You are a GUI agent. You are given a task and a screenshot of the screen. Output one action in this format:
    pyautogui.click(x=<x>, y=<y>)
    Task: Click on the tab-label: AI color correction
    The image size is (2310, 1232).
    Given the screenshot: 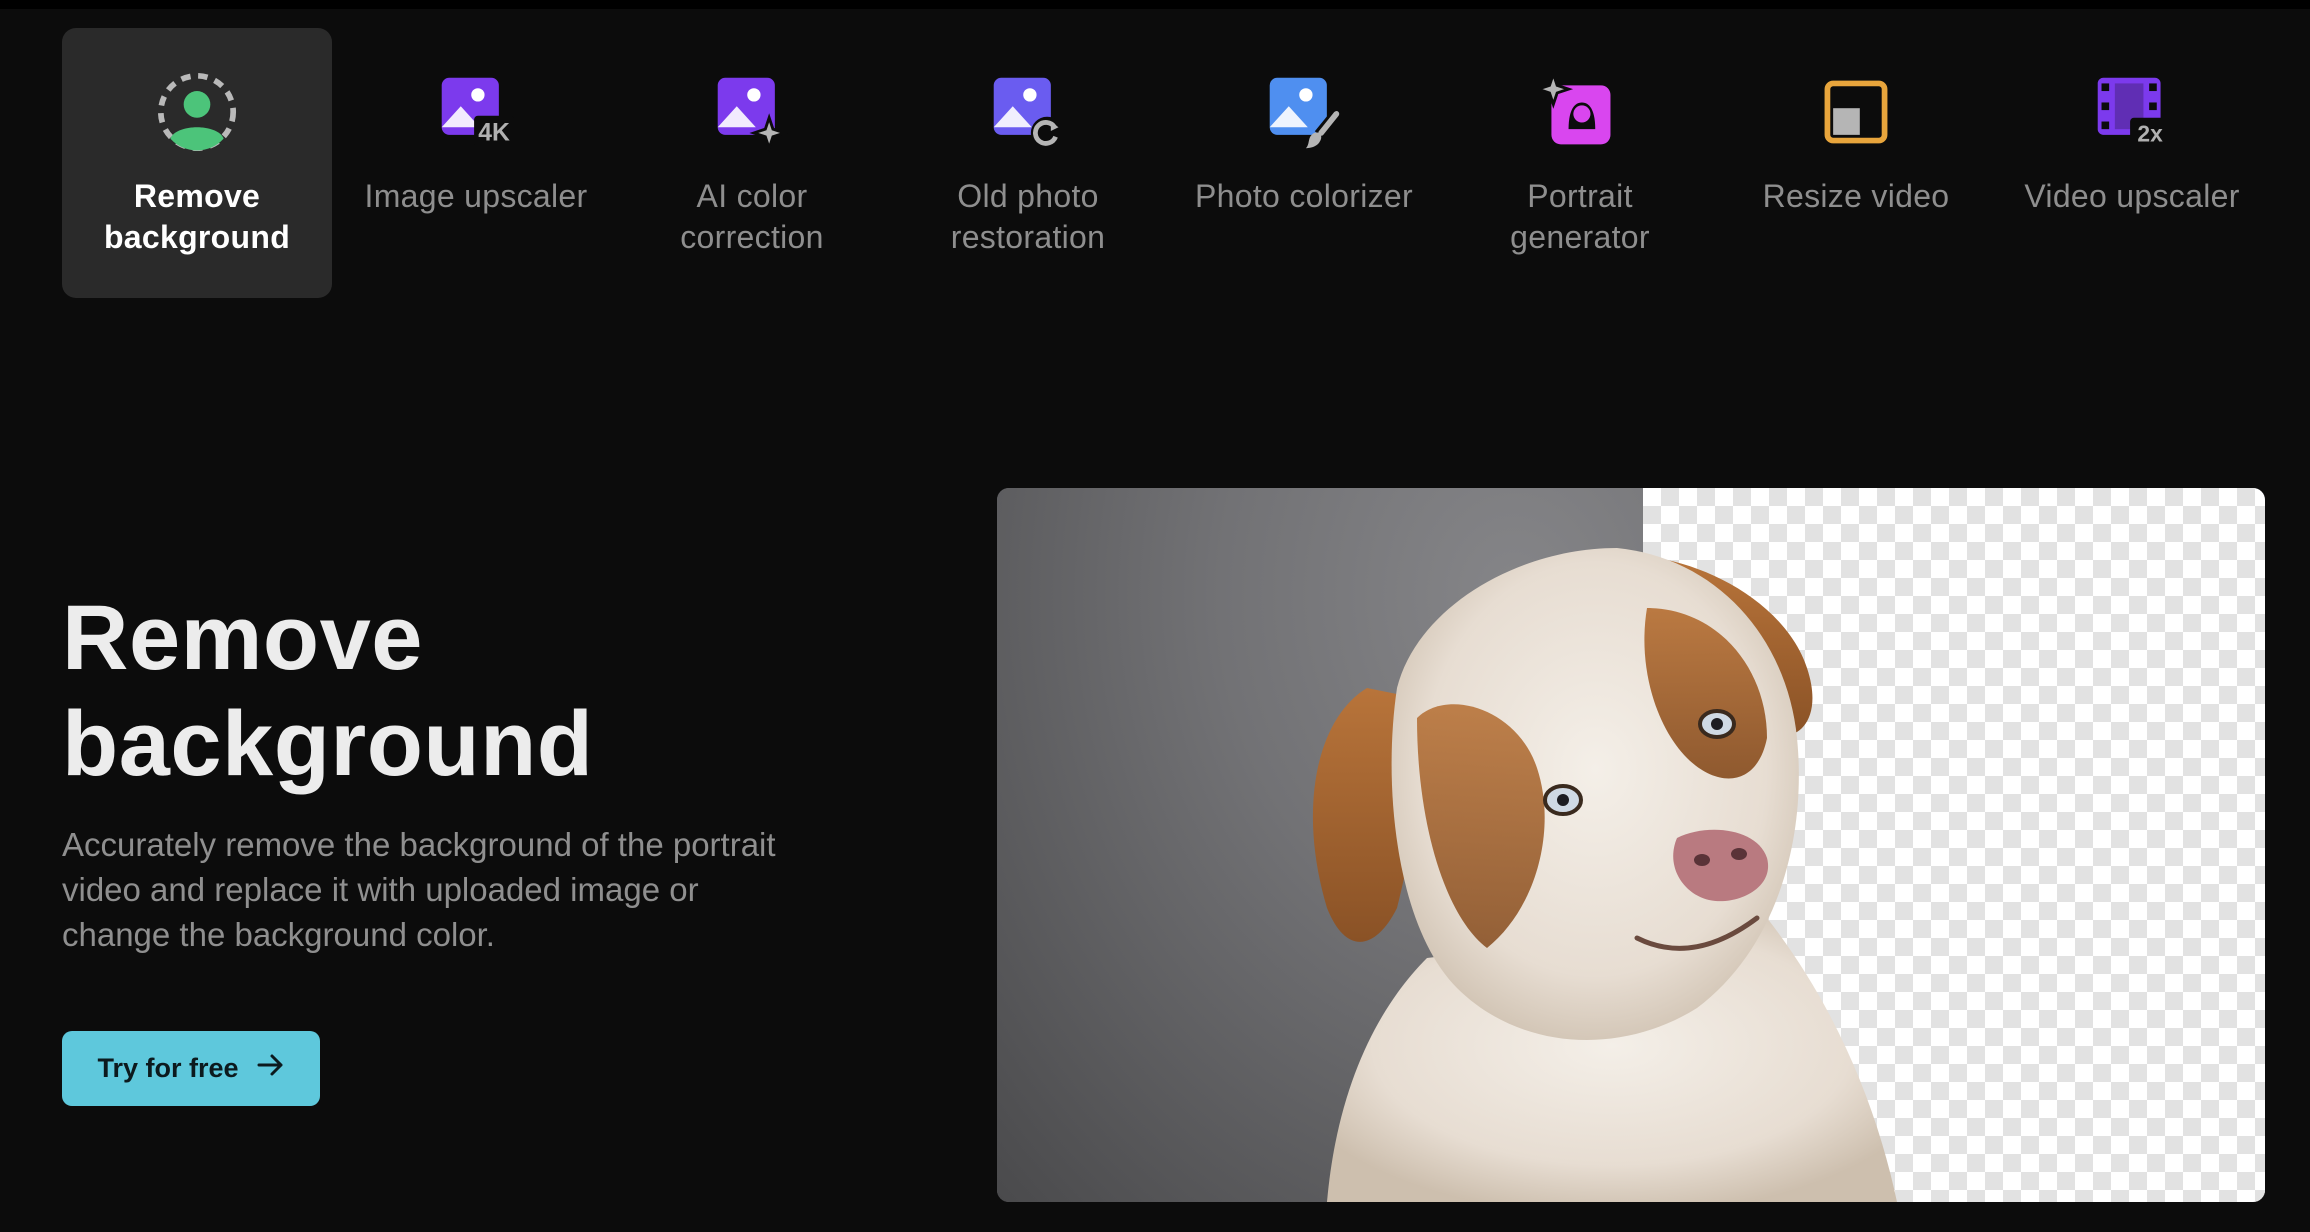 What is the action you would take?
    pyautogui.click(x=752, y=216)
    